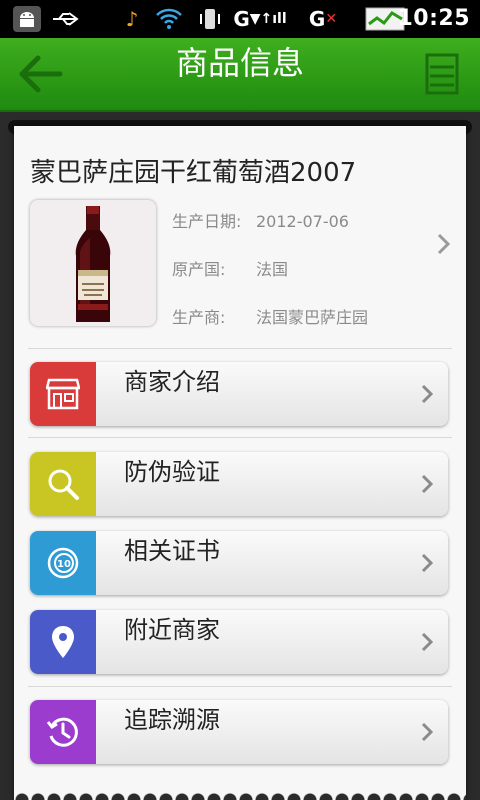 This screenshot has width=480, height=800. Describe the element at coordinates (272, 269) in the screenshot. I see `origin-value: 法国` at that location.